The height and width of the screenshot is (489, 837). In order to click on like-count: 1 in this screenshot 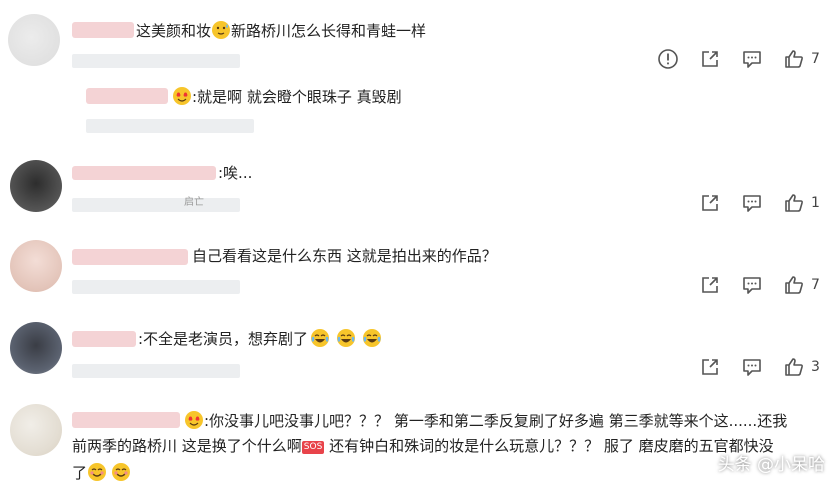, I will do `click(815, 203)`.